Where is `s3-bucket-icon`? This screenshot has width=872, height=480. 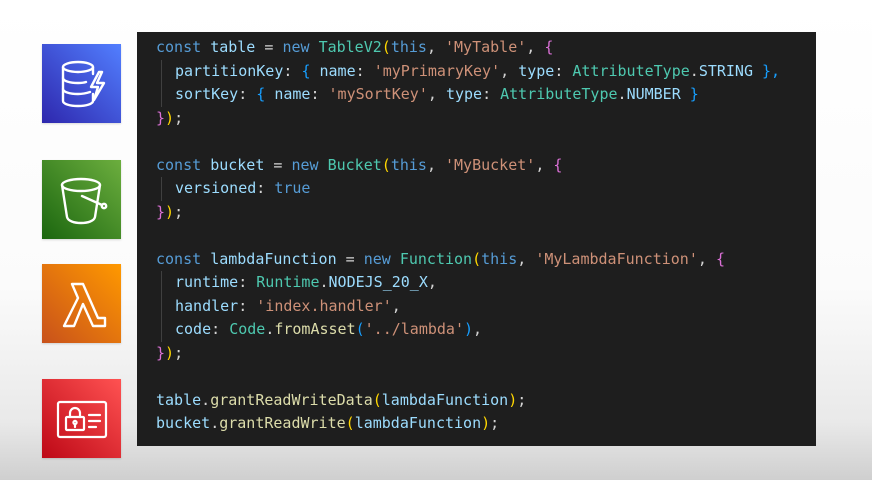 s3-bucket-icon is located at coordinates (81, 199).